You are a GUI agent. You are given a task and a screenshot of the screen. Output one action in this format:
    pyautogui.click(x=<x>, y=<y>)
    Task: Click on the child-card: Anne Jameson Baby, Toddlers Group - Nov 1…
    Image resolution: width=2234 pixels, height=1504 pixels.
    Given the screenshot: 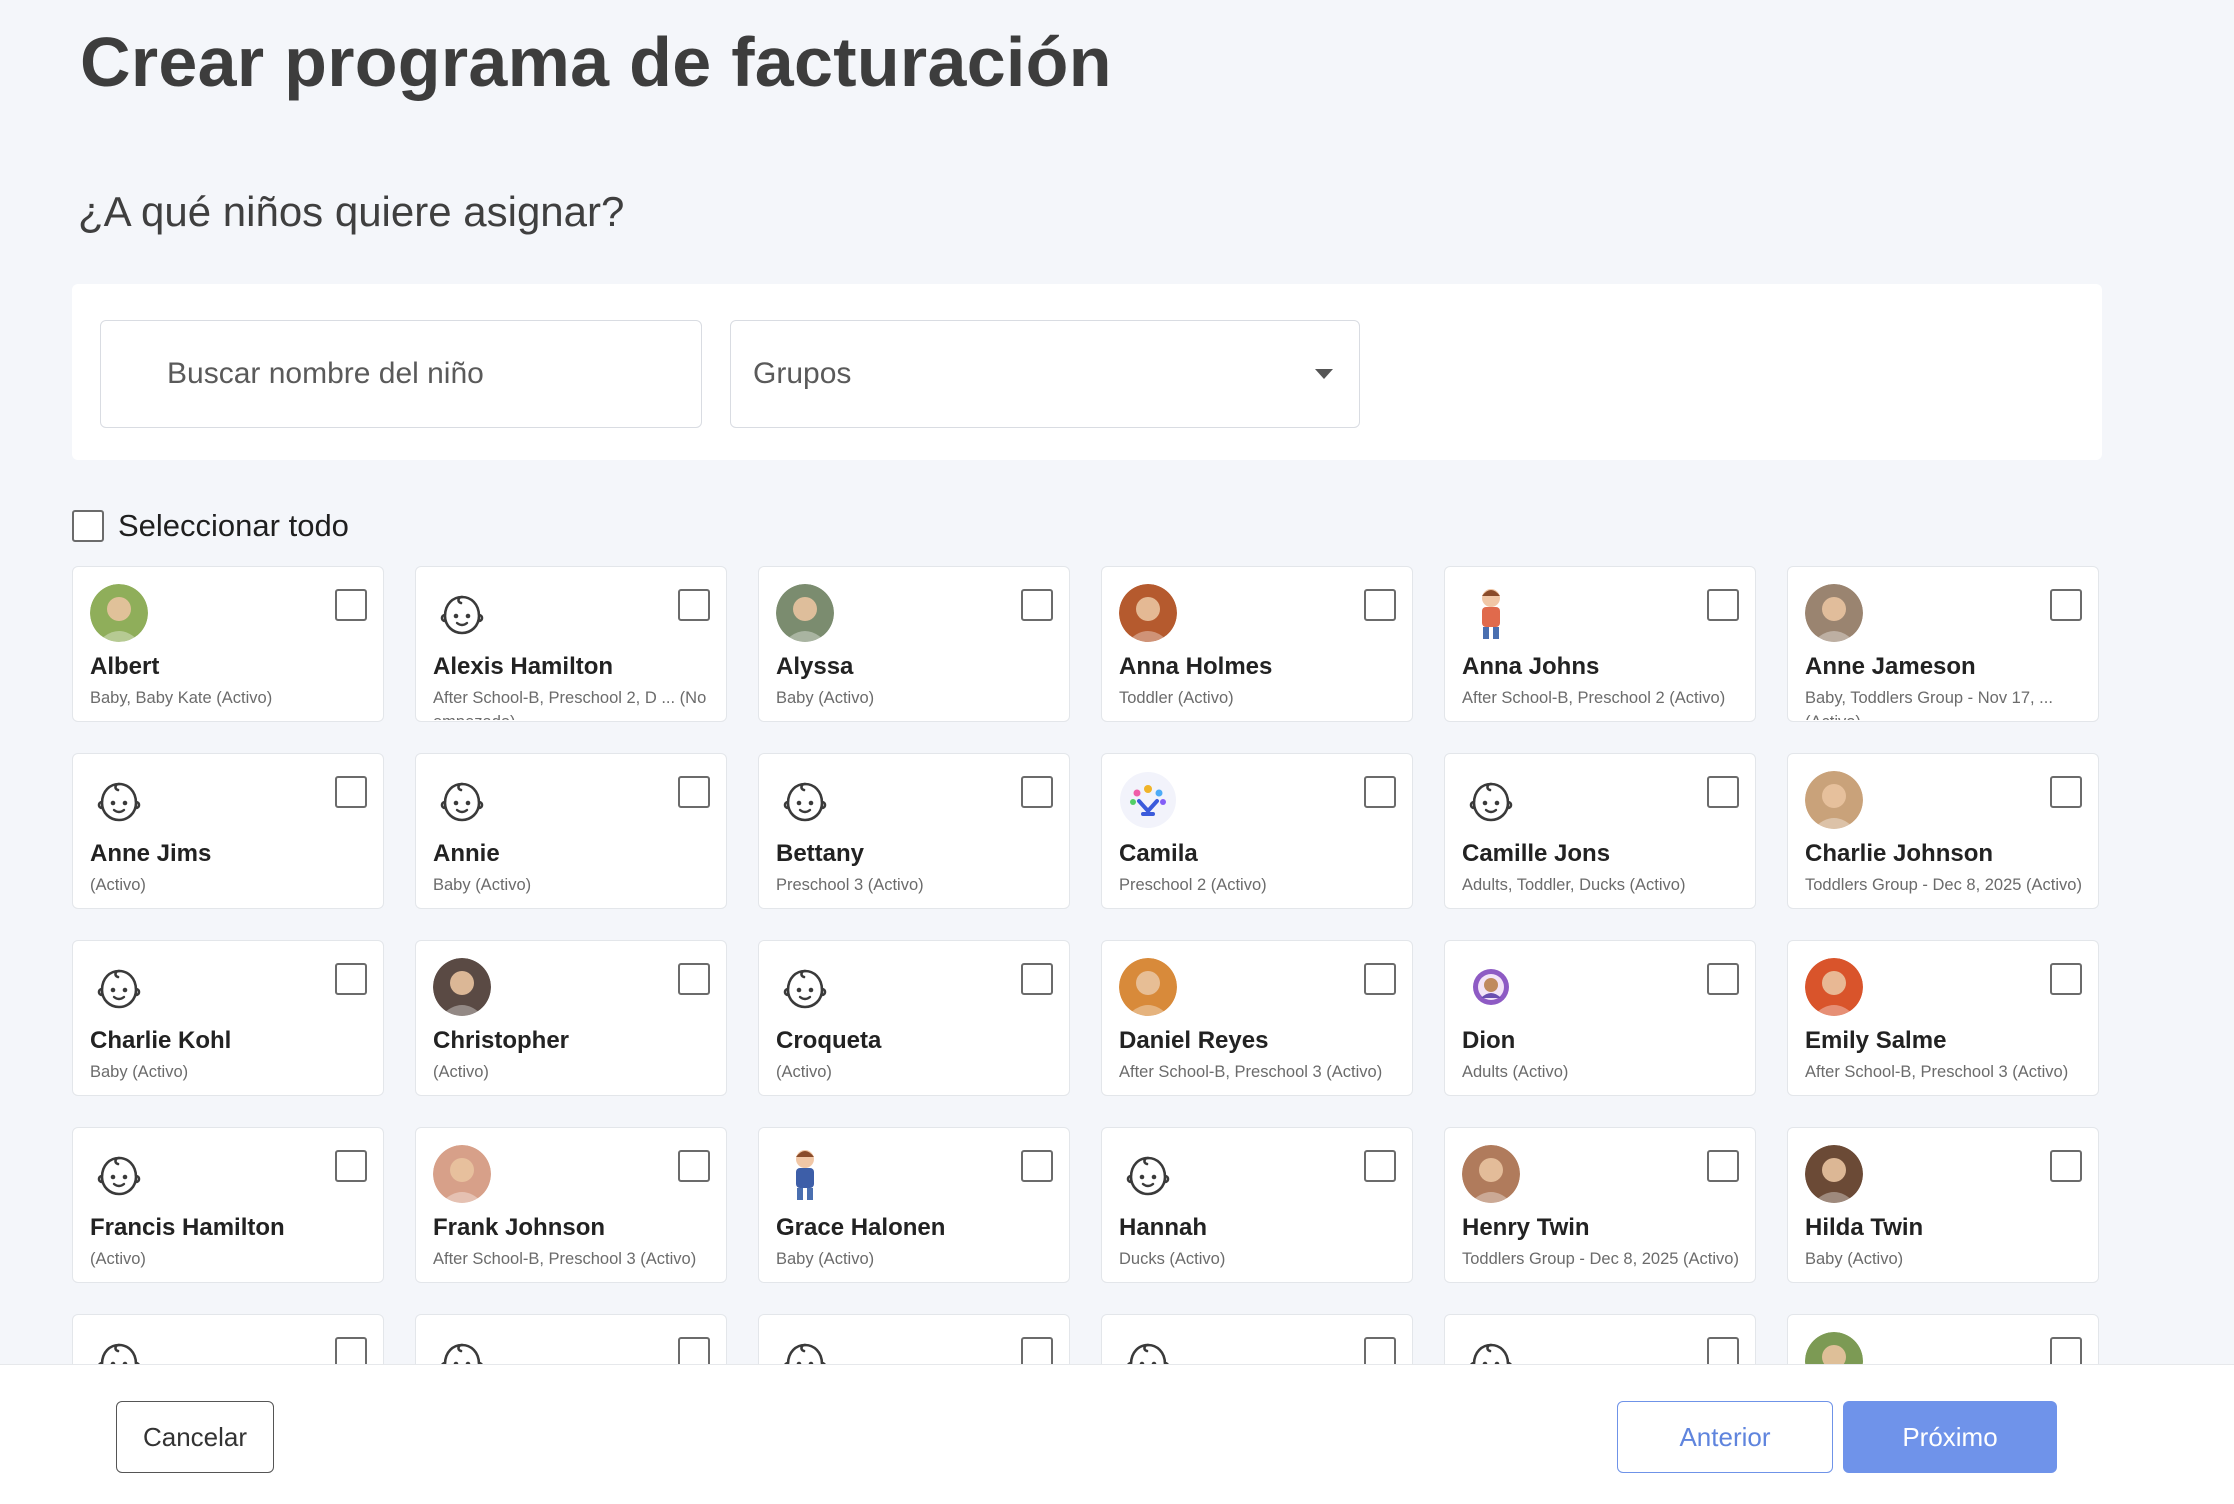 What is the action you would take?
    pyautogui.click(x=1943, y=644)
    